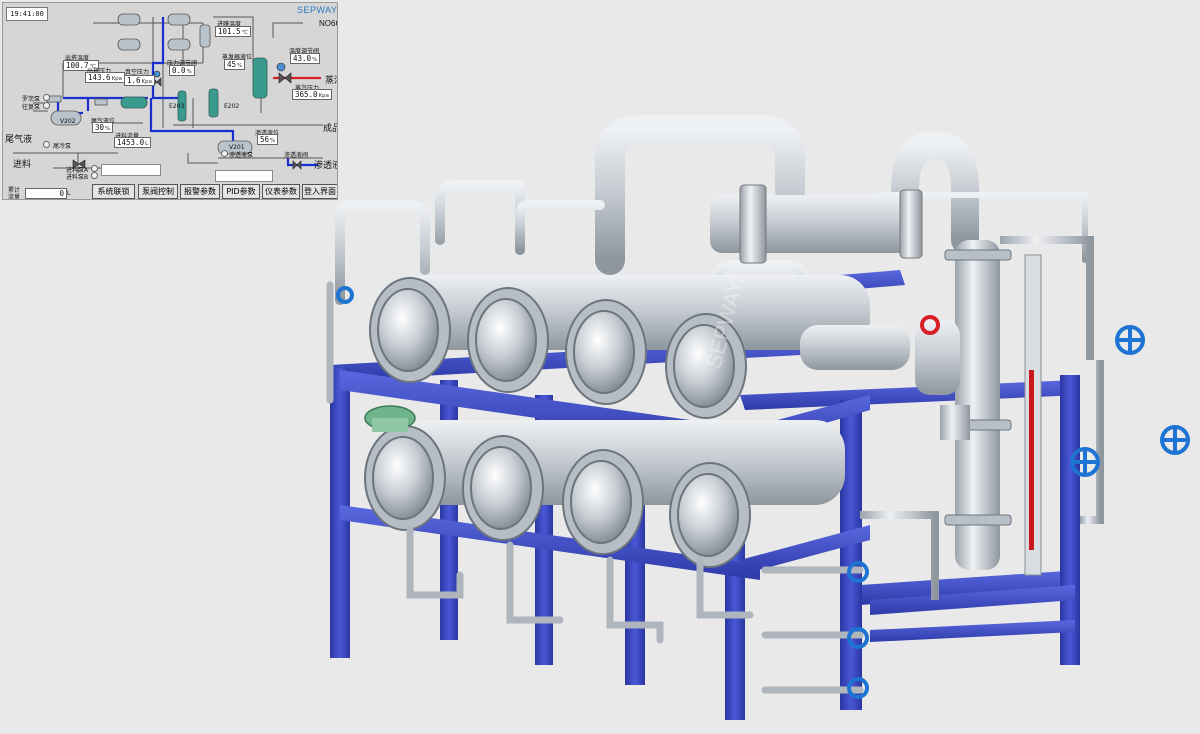 The image size is (1200, 734). What do you see at coordinates (390, 418) in the screenshot?
I see `pneumatic-actuator` at bounding box center [390, 418].